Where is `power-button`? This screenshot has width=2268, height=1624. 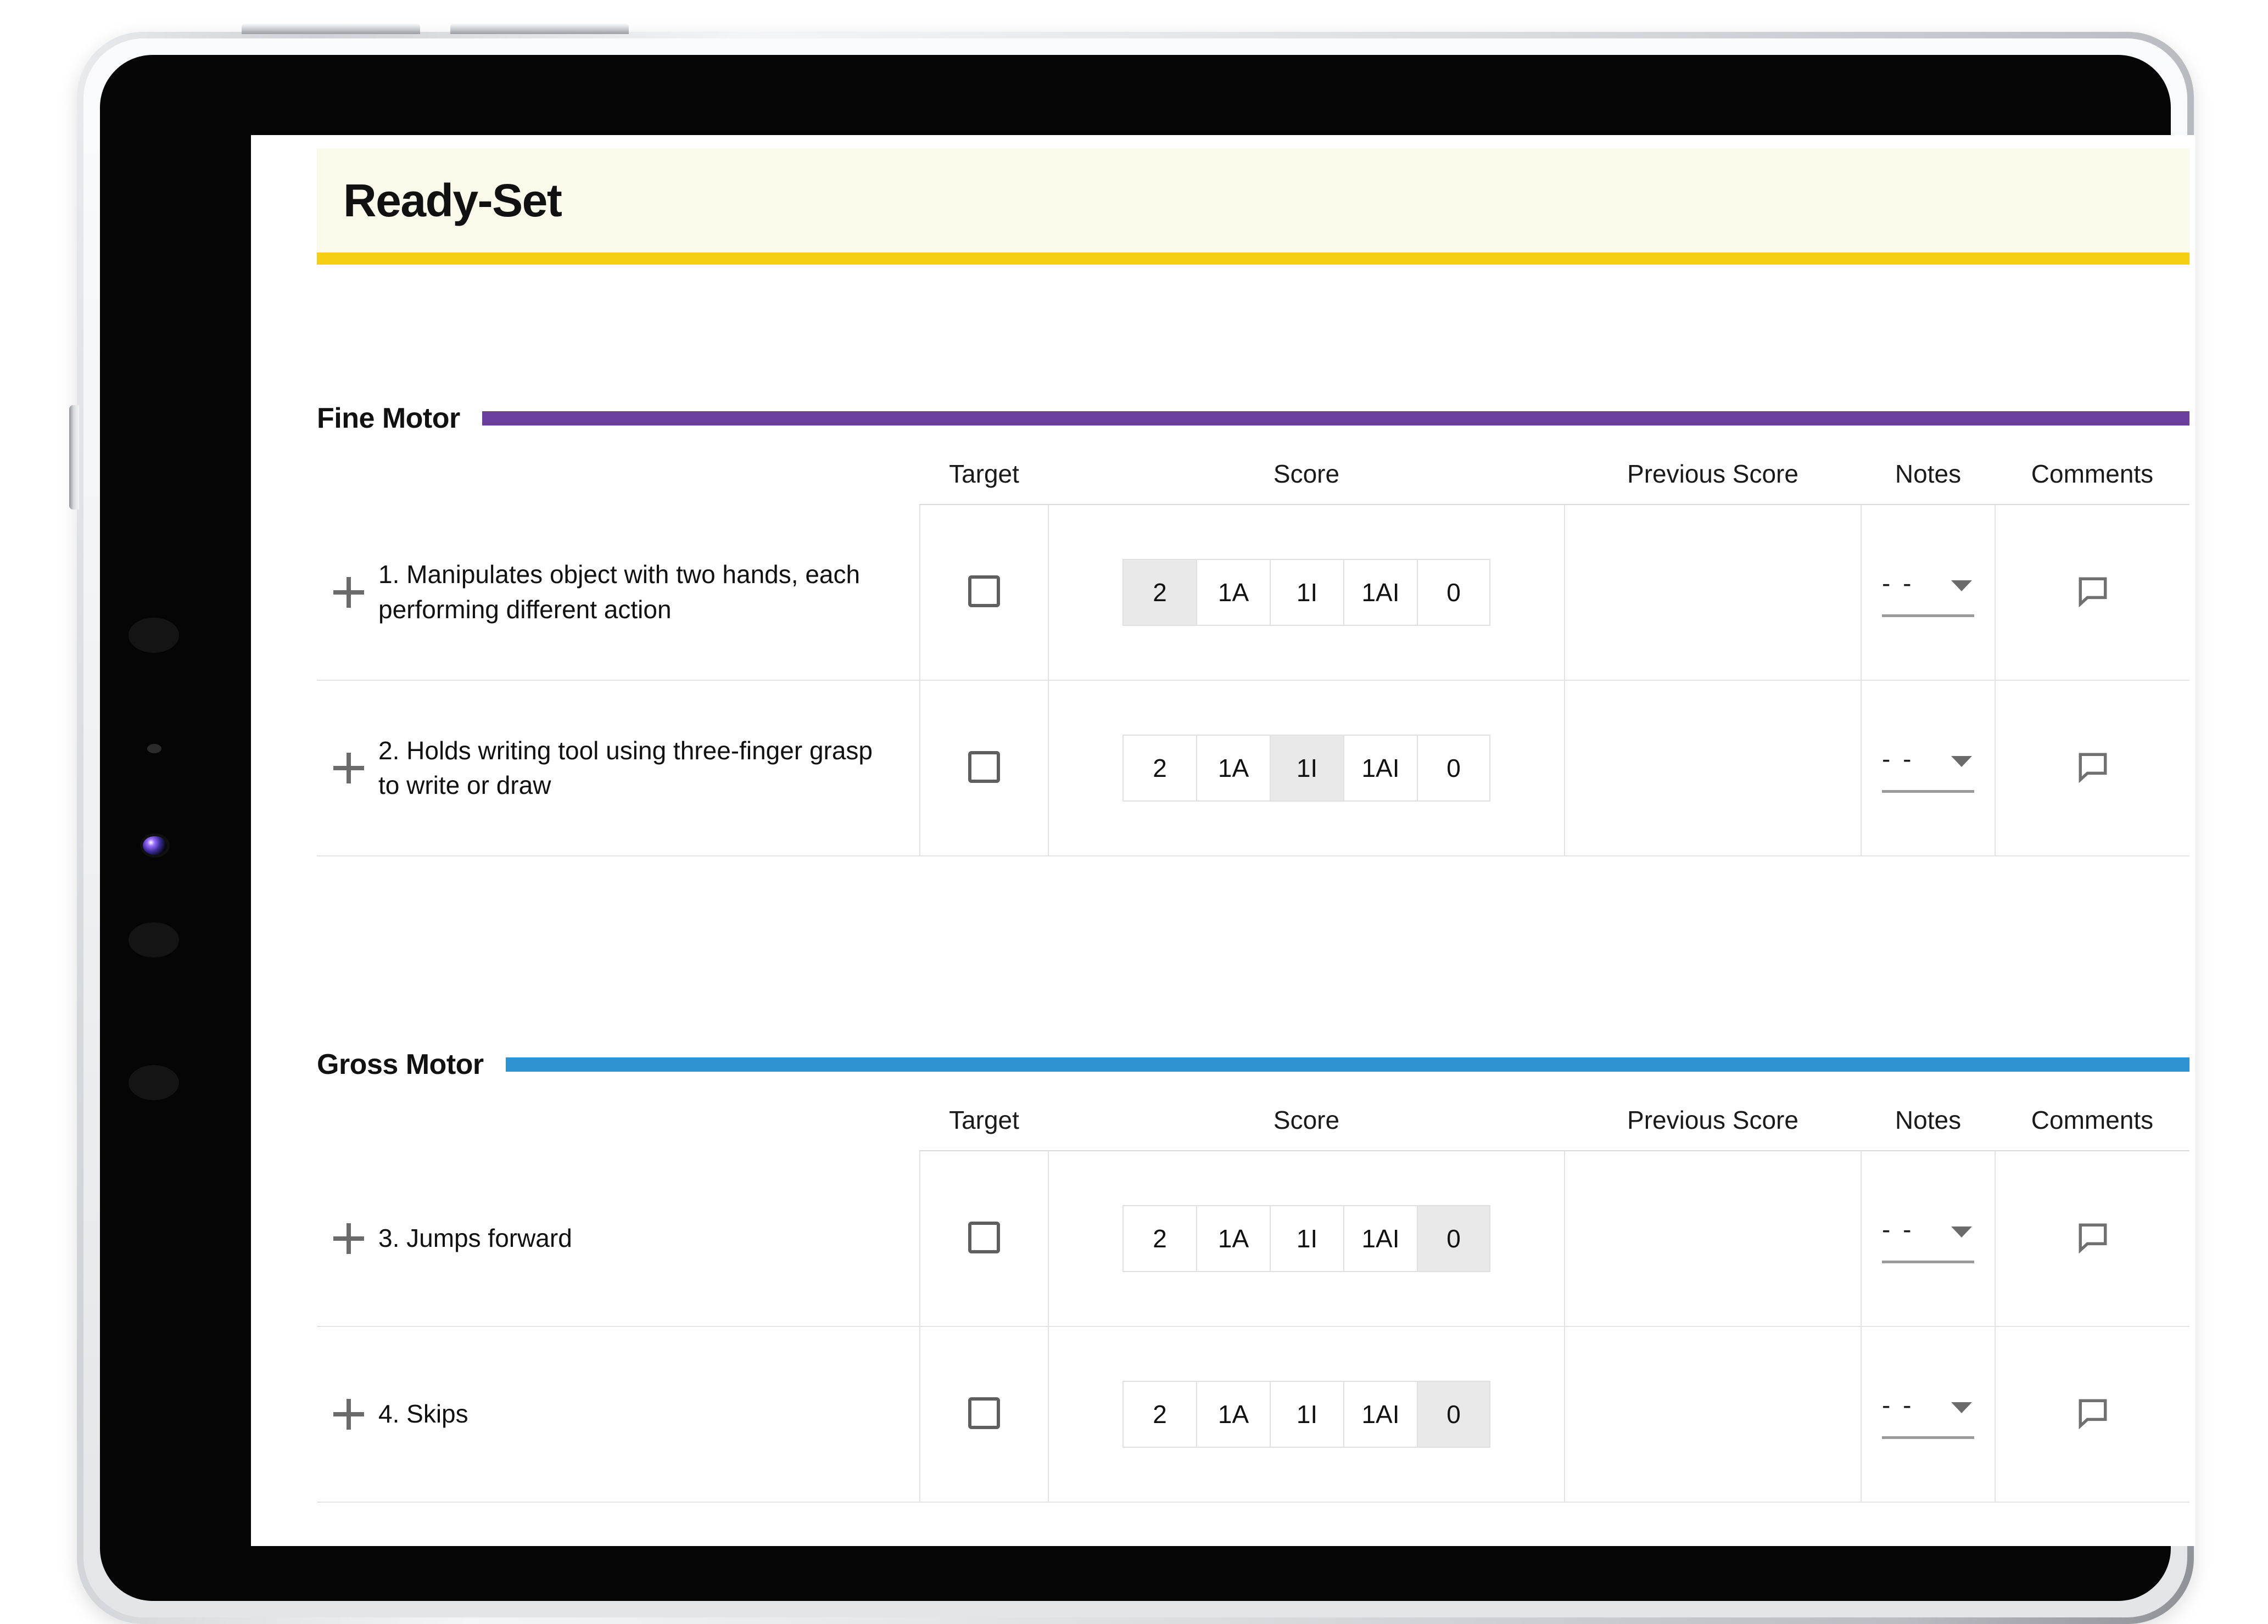
power-button is located at coordinates (74, 457).